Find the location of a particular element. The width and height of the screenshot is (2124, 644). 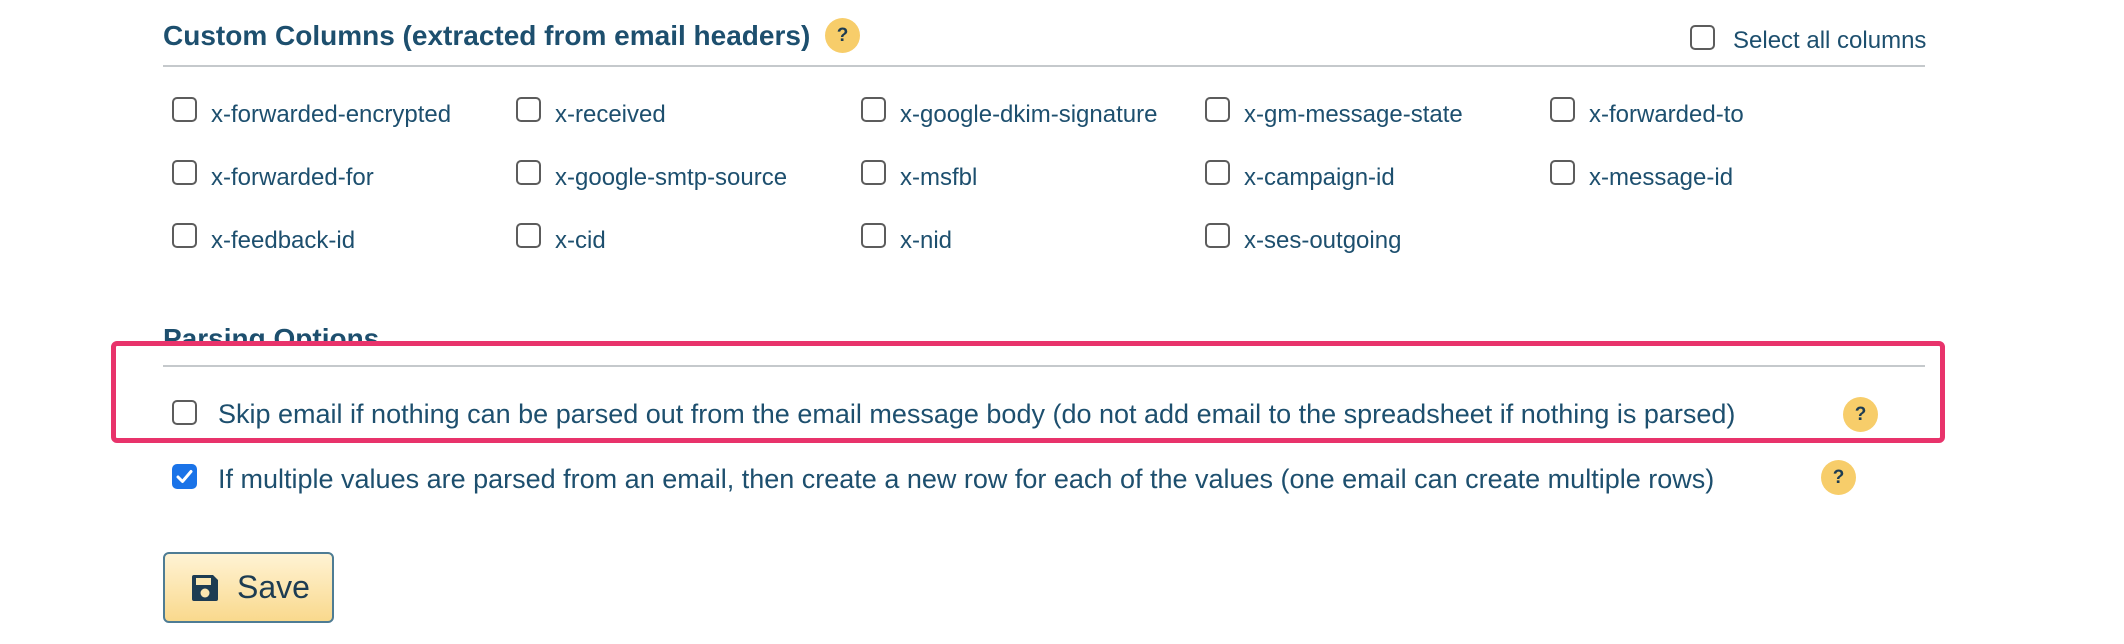

save-button: Save is located at coordinates (248, 587).